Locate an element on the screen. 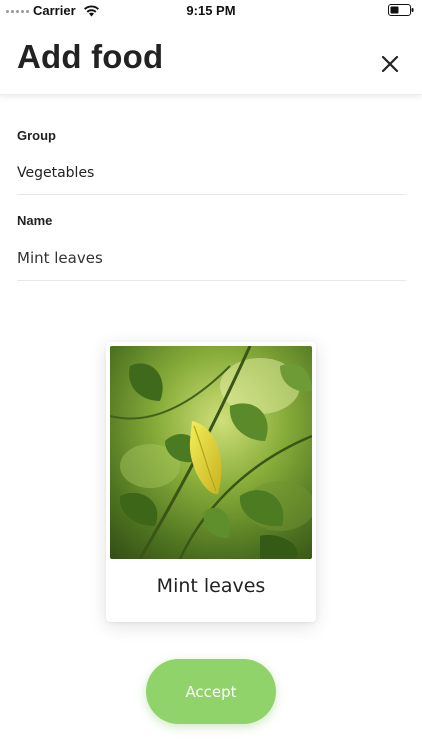  group-field: Group Vegetables is located at coordinates (211, 161).